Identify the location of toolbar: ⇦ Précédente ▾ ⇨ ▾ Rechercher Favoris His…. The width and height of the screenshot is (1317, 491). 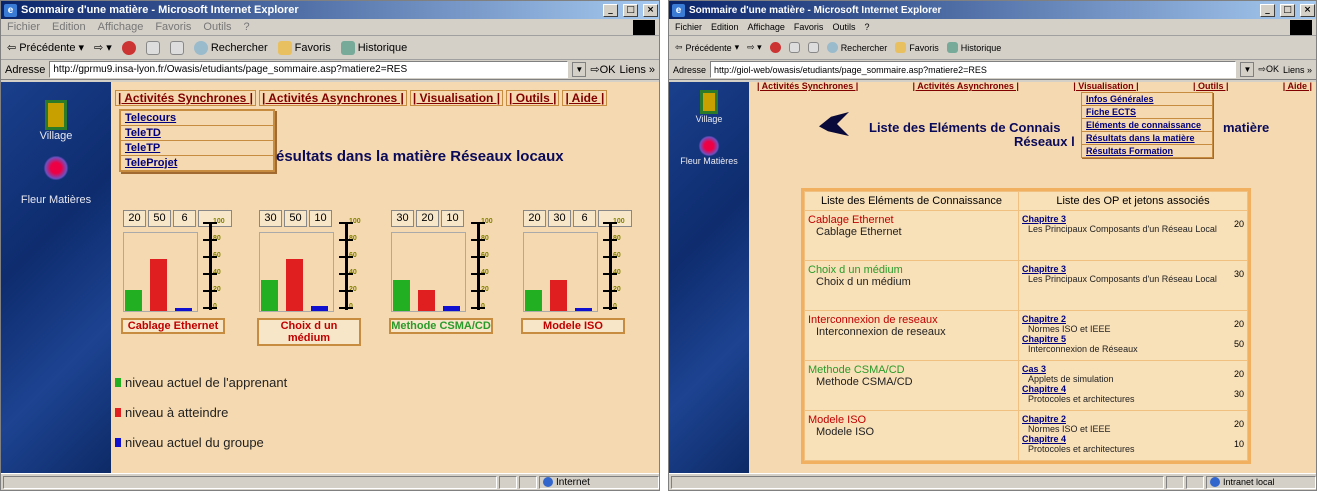
(992, 48).